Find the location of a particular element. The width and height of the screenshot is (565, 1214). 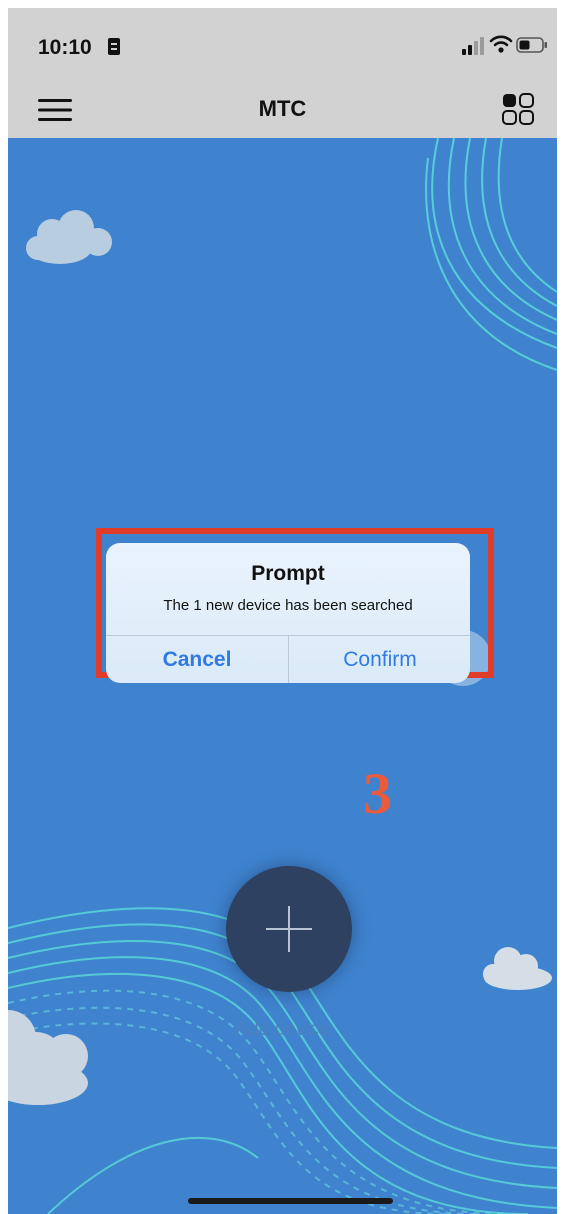

battery-icon is located at coordinates (531, 45).